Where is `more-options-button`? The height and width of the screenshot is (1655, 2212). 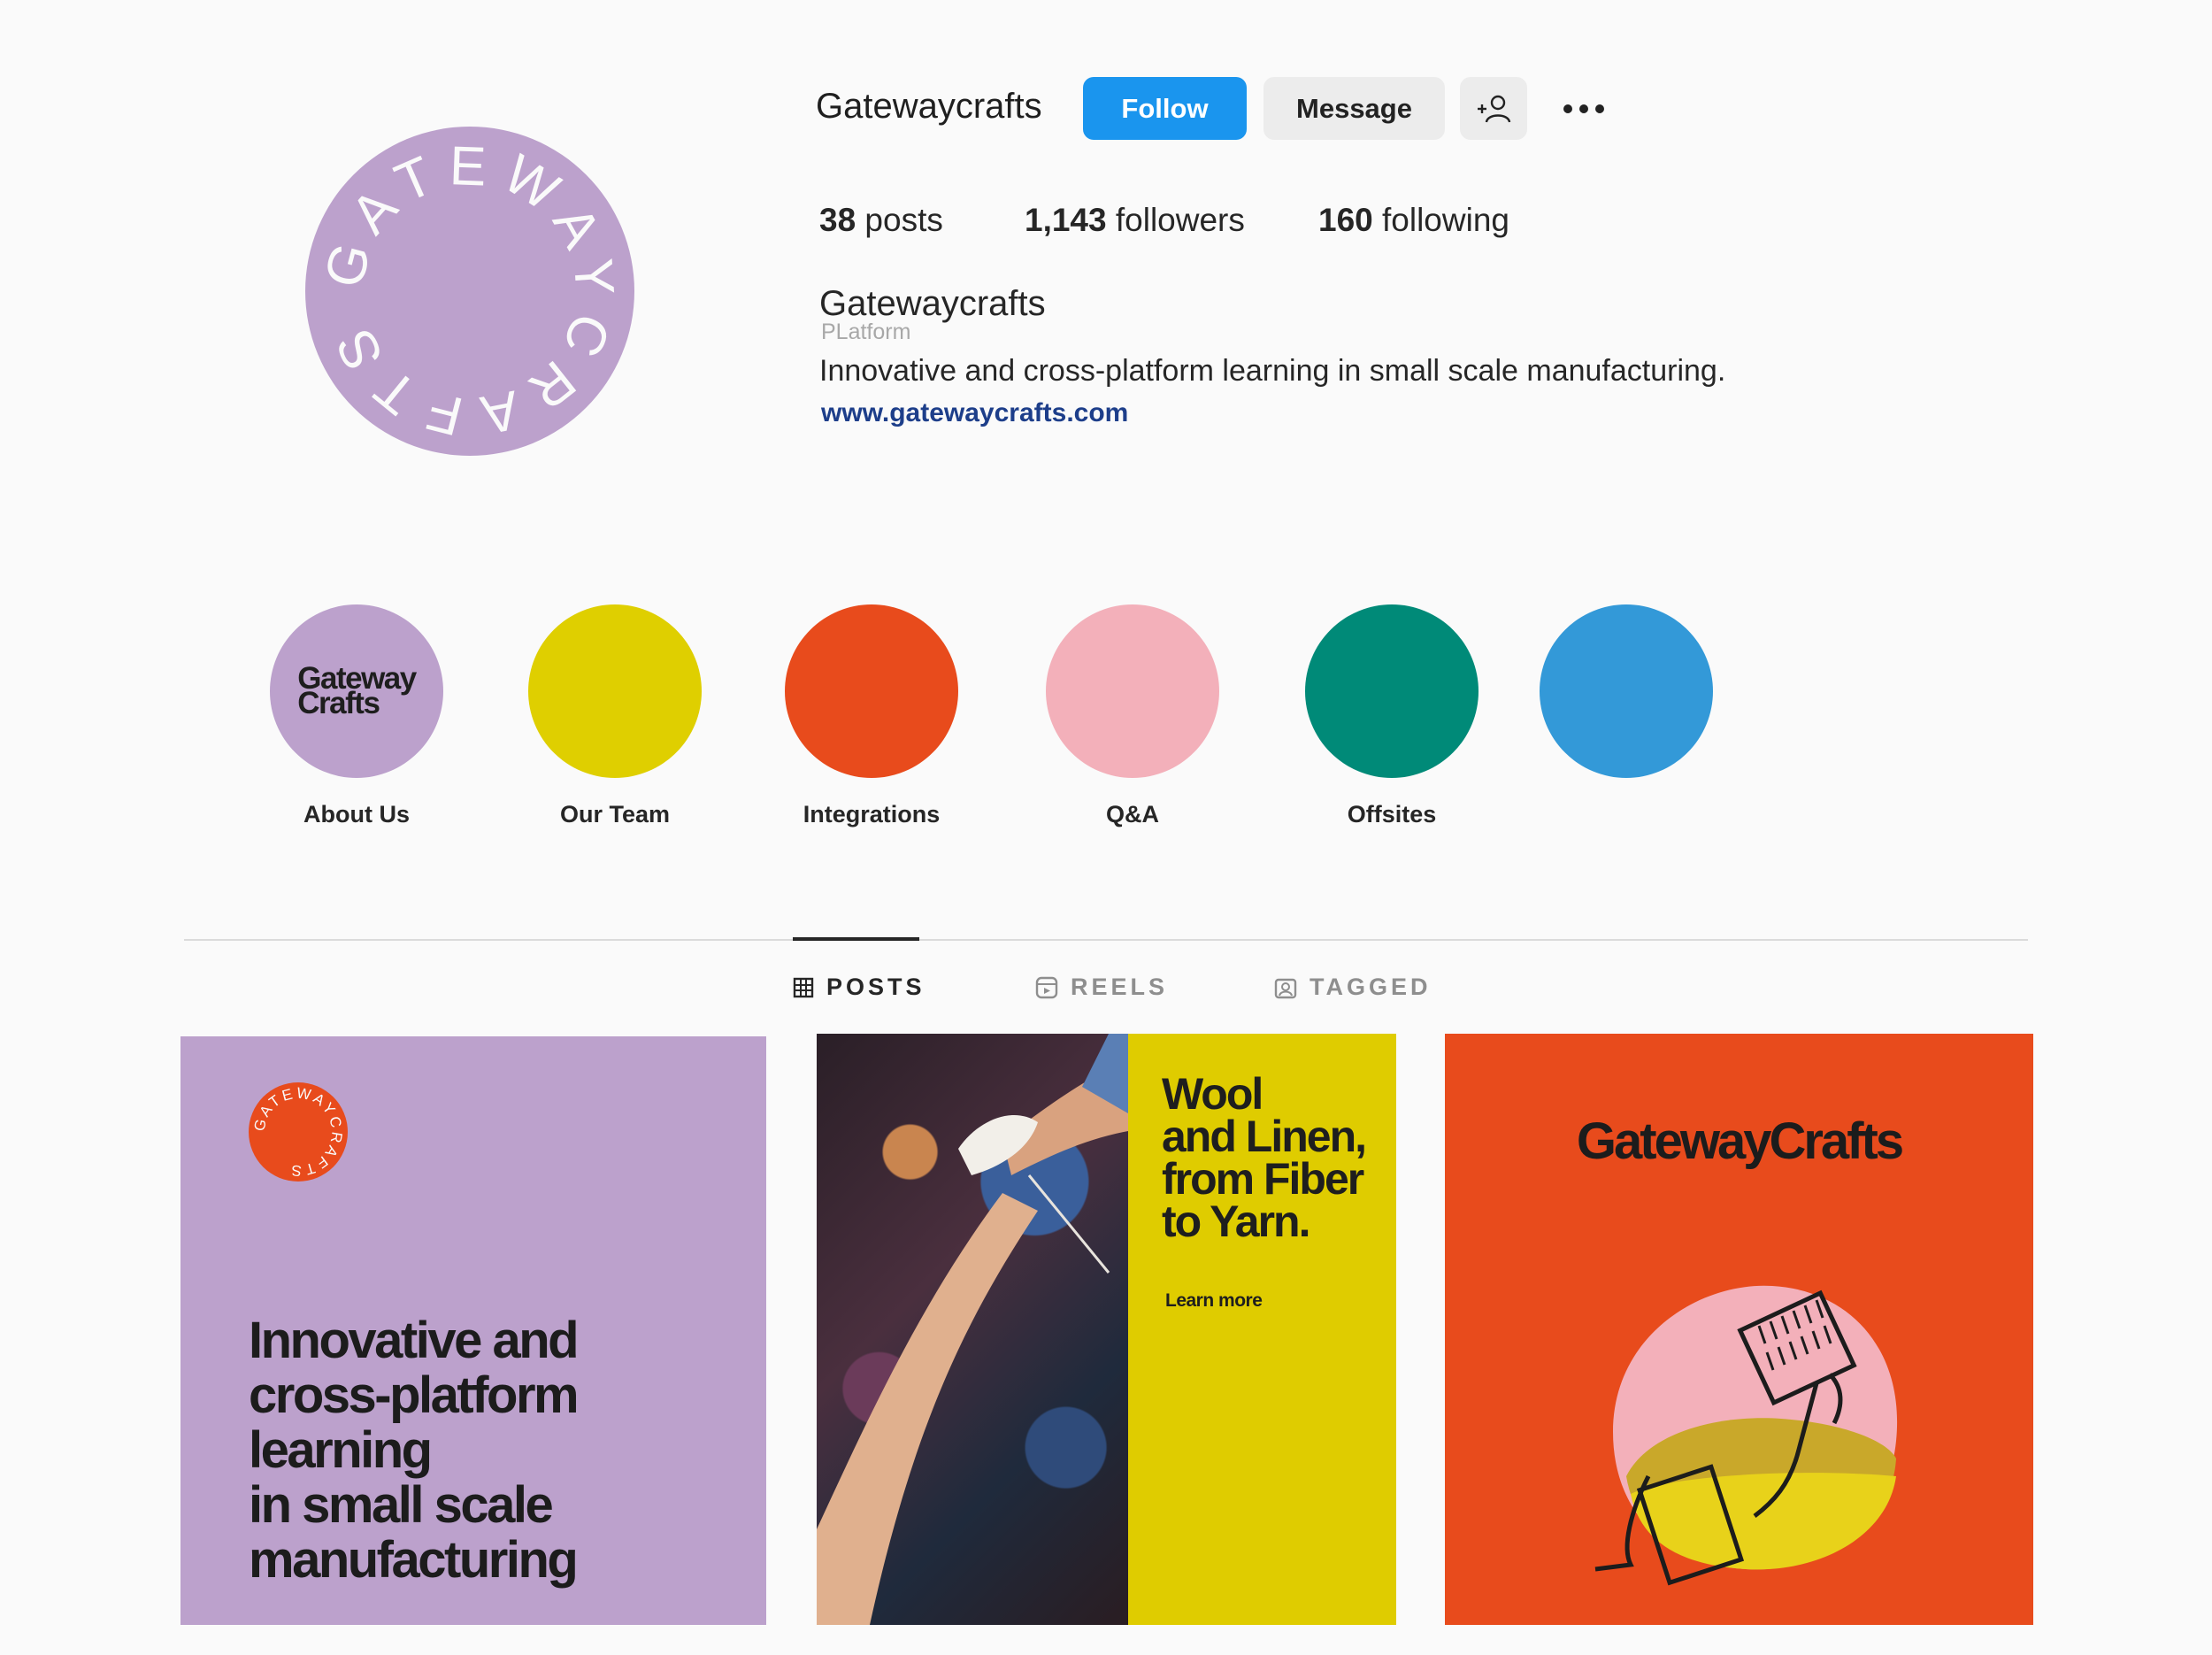
more-options-button is located at coordinates (1584, 108).